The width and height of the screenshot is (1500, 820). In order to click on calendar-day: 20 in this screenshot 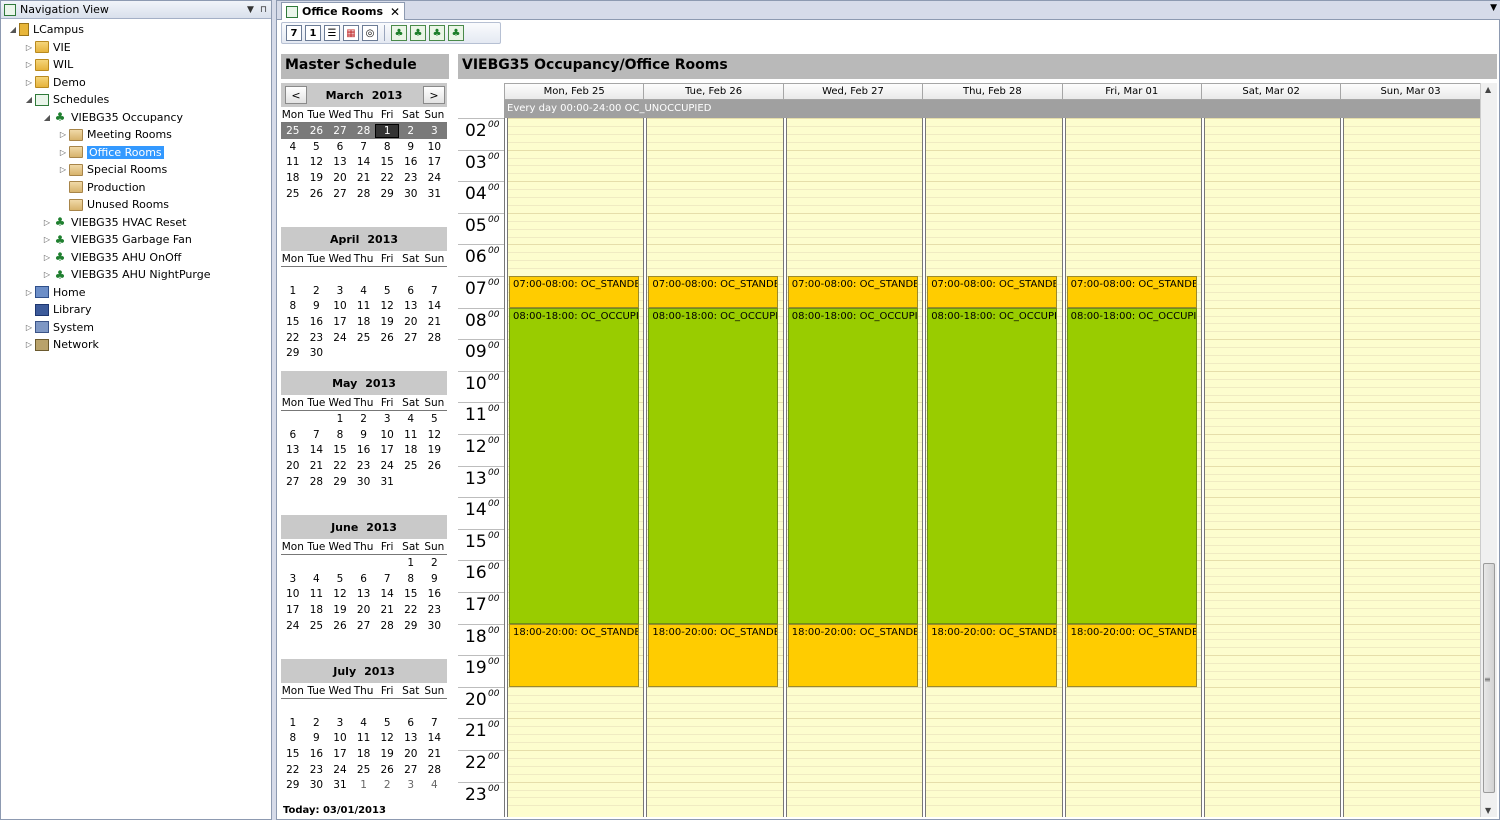, I will do `click(411, 754)`.